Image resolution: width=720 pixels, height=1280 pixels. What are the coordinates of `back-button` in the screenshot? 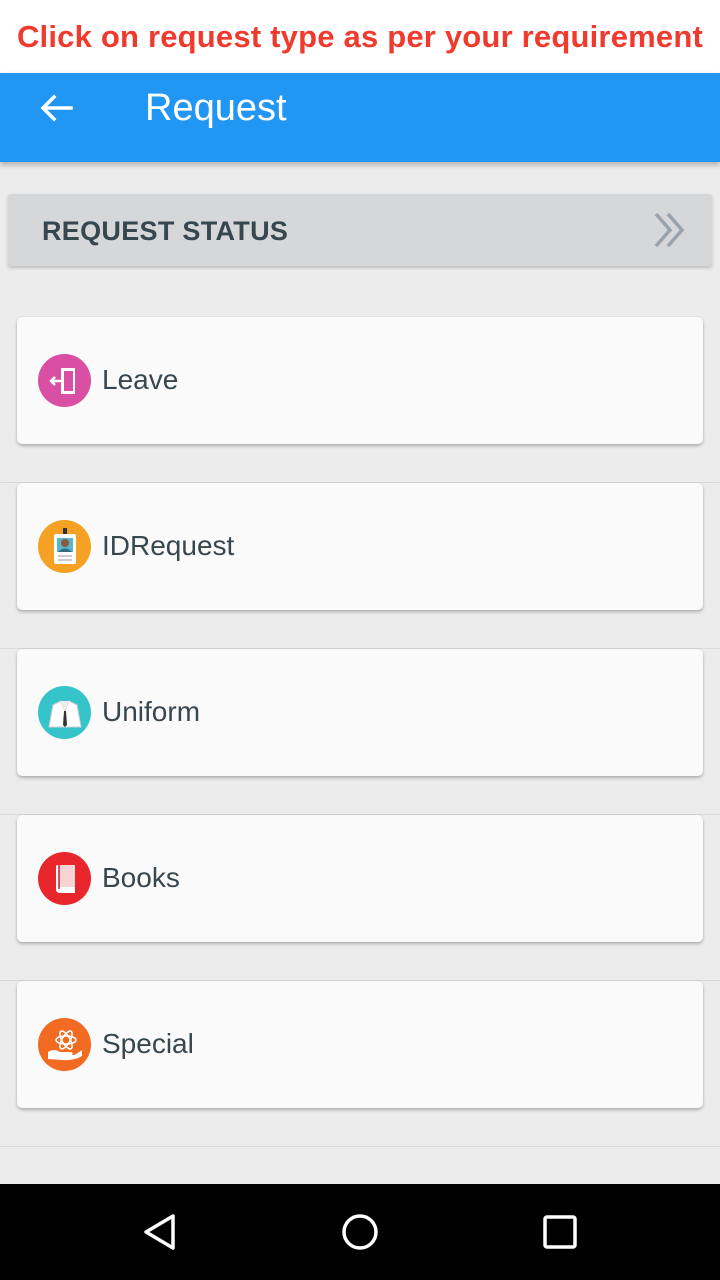 It's located at (56, 108).